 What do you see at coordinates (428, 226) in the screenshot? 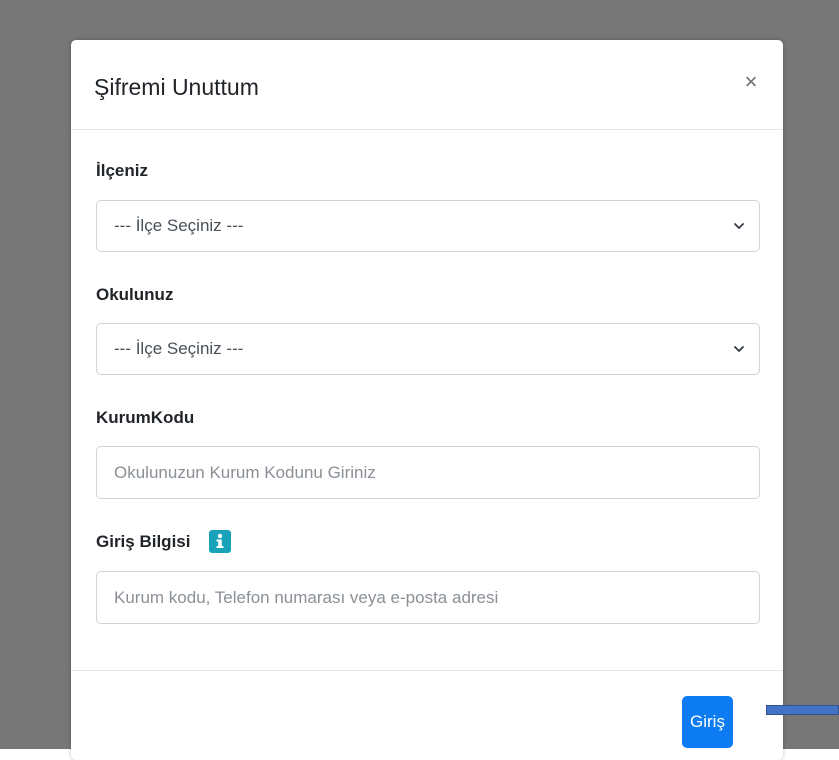
I see `district-select: --- İlçe Seçiniz ---` at bounding box center [428, 226].